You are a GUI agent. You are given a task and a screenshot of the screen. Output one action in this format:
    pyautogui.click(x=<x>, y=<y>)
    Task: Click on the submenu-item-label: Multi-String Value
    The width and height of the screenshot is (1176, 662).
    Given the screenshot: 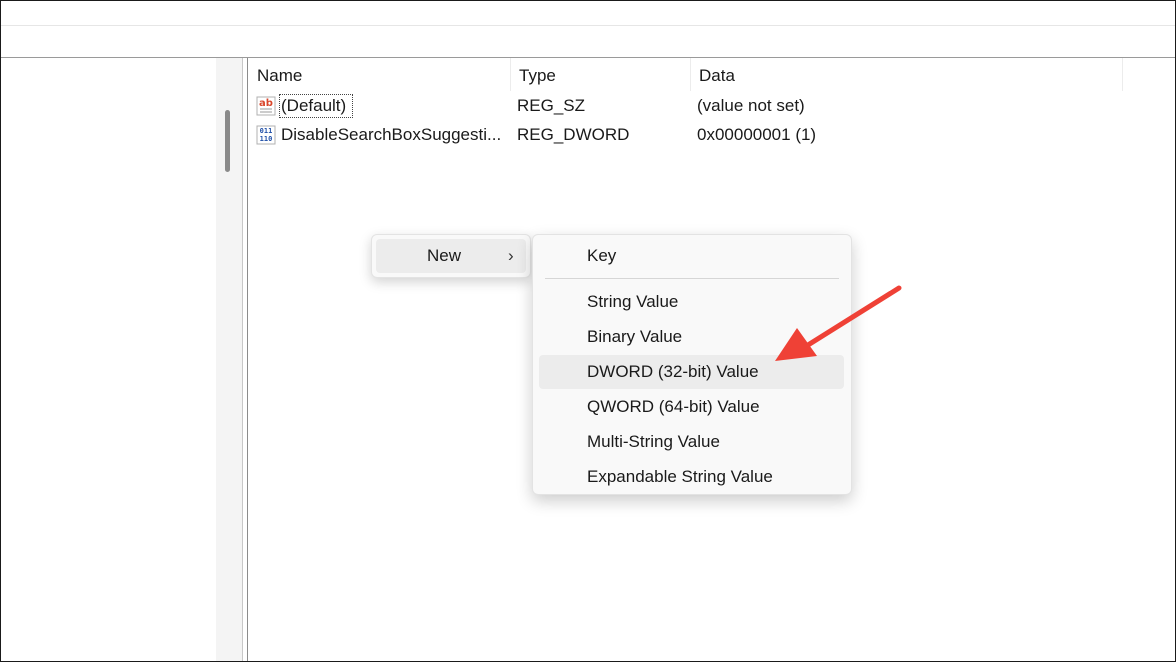 What is the action you would take?
    pyautogui.click(x=653, y=441)
    